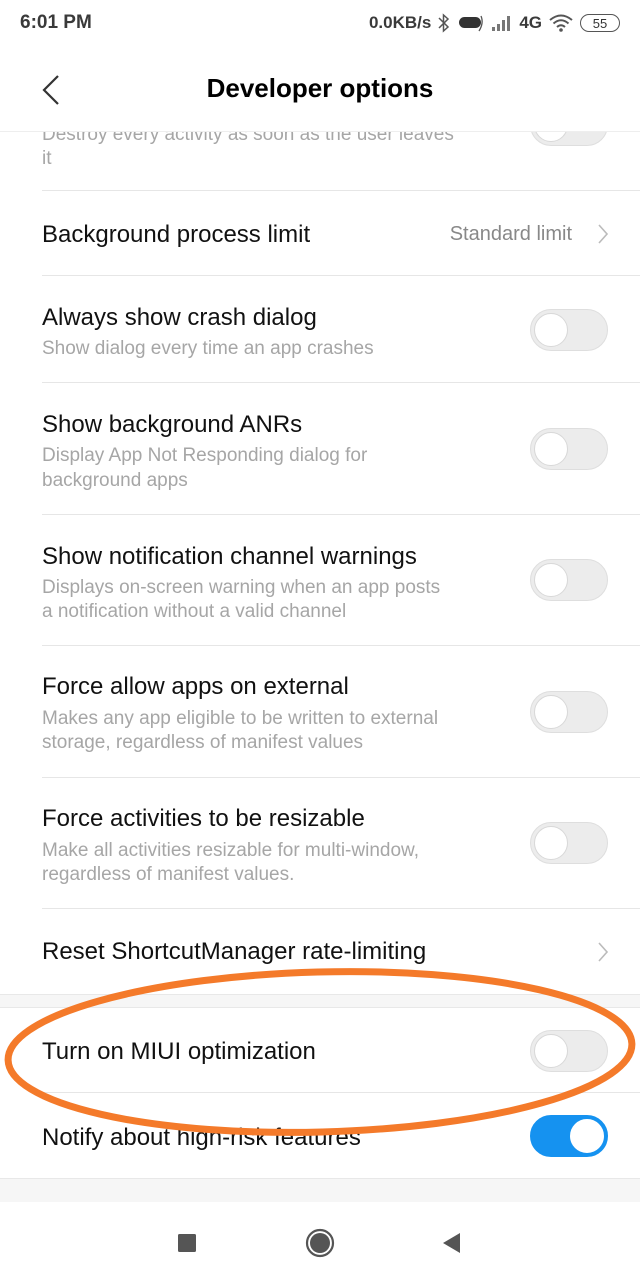 This screenshot has height=1280, width=640. I want to click on bottom-gap, so click(320, 1190).